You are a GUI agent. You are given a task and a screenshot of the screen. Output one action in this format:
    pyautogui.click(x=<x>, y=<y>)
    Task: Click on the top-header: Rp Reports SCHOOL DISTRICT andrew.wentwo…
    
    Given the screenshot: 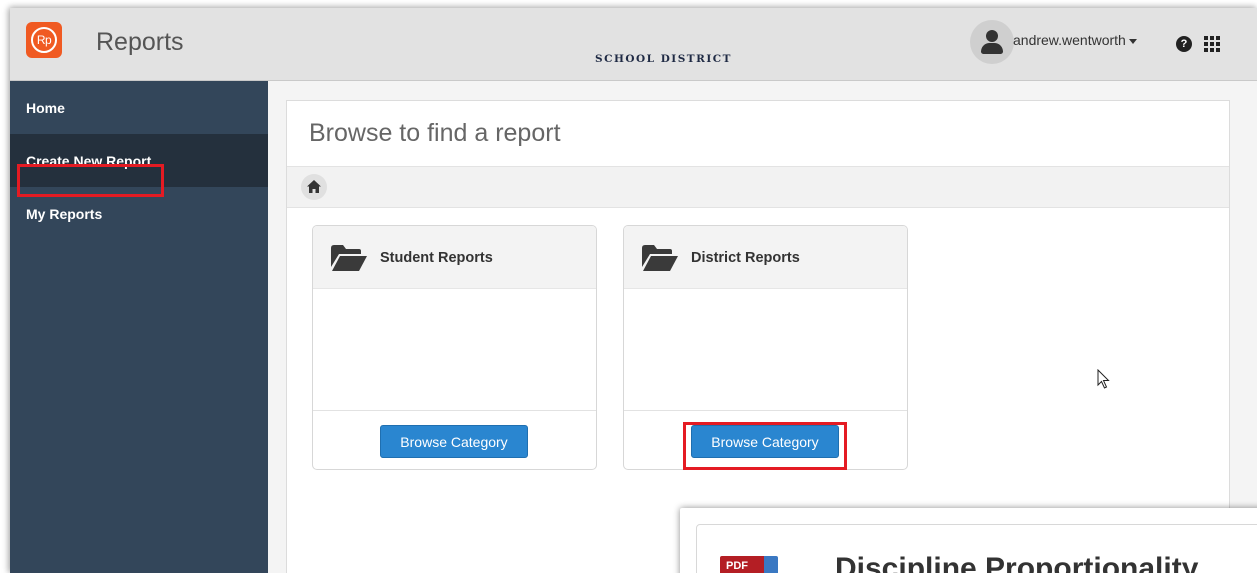 What is the action you would take?
    pyautogui.click(x=633, y=44)
    